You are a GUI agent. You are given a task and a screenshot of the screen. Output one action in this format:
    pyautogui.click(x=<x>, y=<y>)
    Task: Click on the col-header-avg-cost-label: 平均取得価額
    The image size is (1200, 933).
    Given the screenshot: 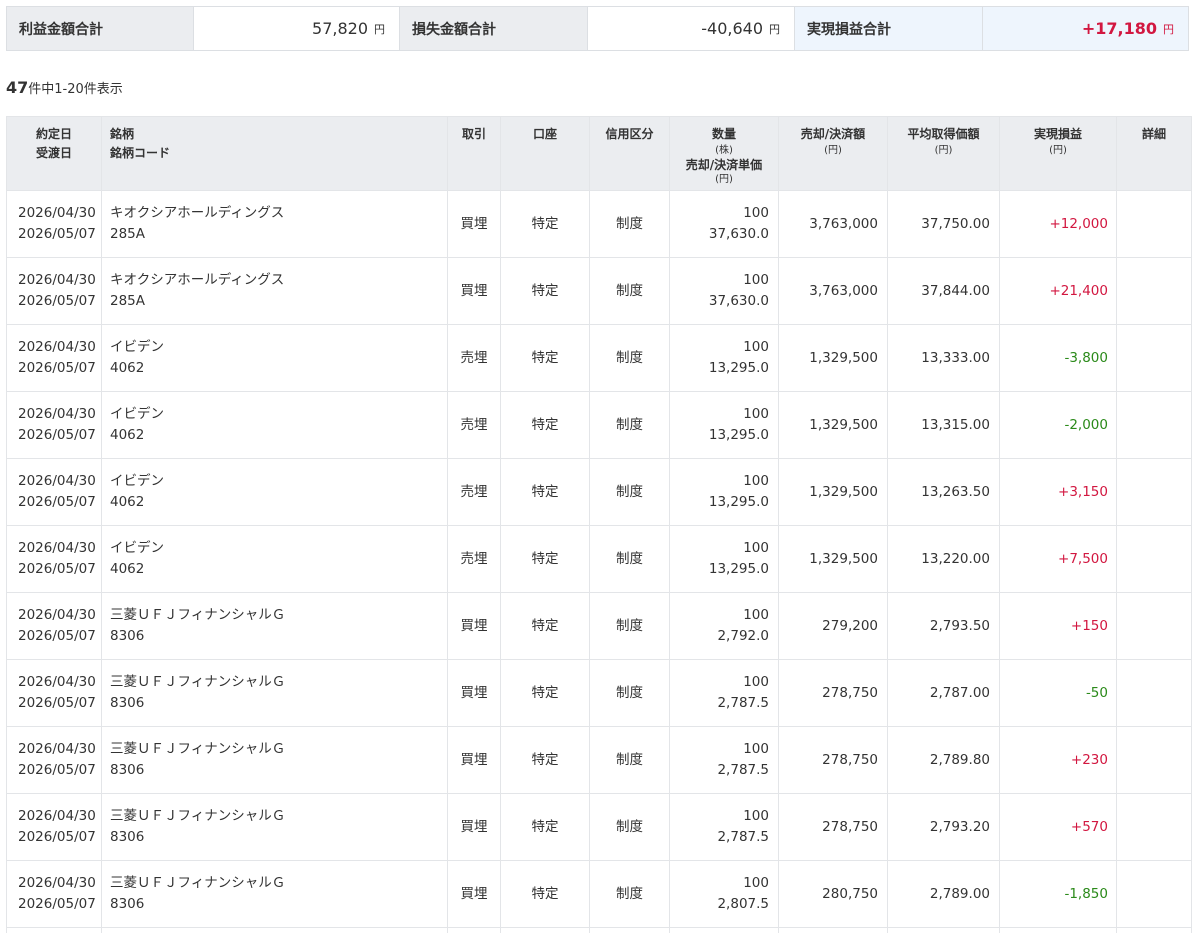 What is the action you would take?
    pyautogui.click(x=943, y=134)
    